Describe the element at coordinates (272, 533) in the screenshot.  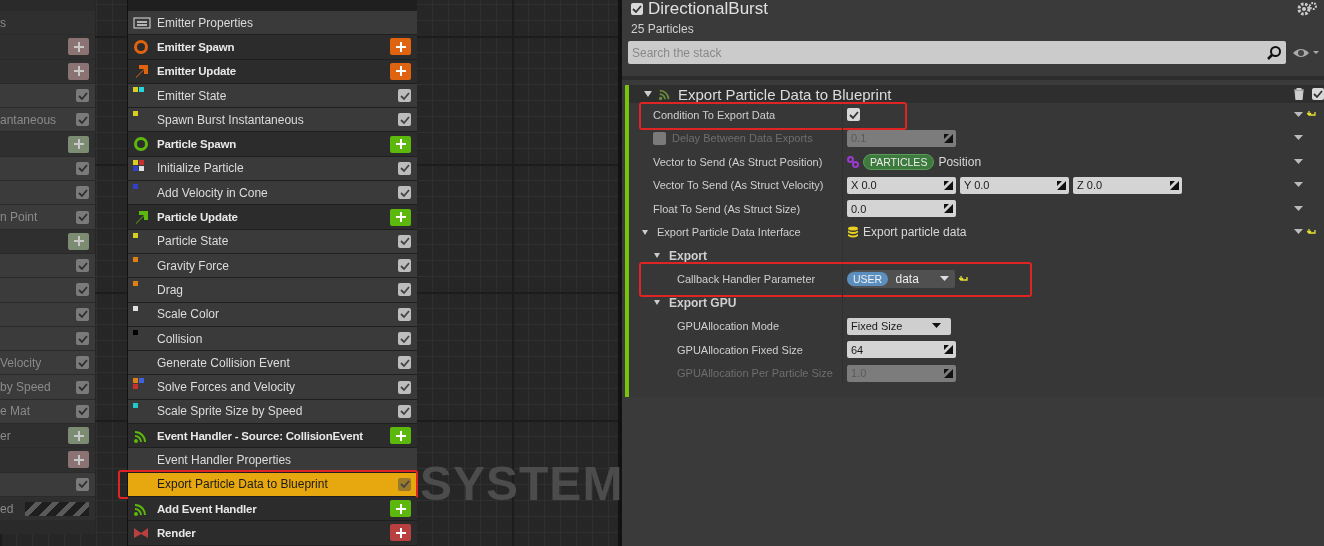
I see `stack-row: Render` at that location.